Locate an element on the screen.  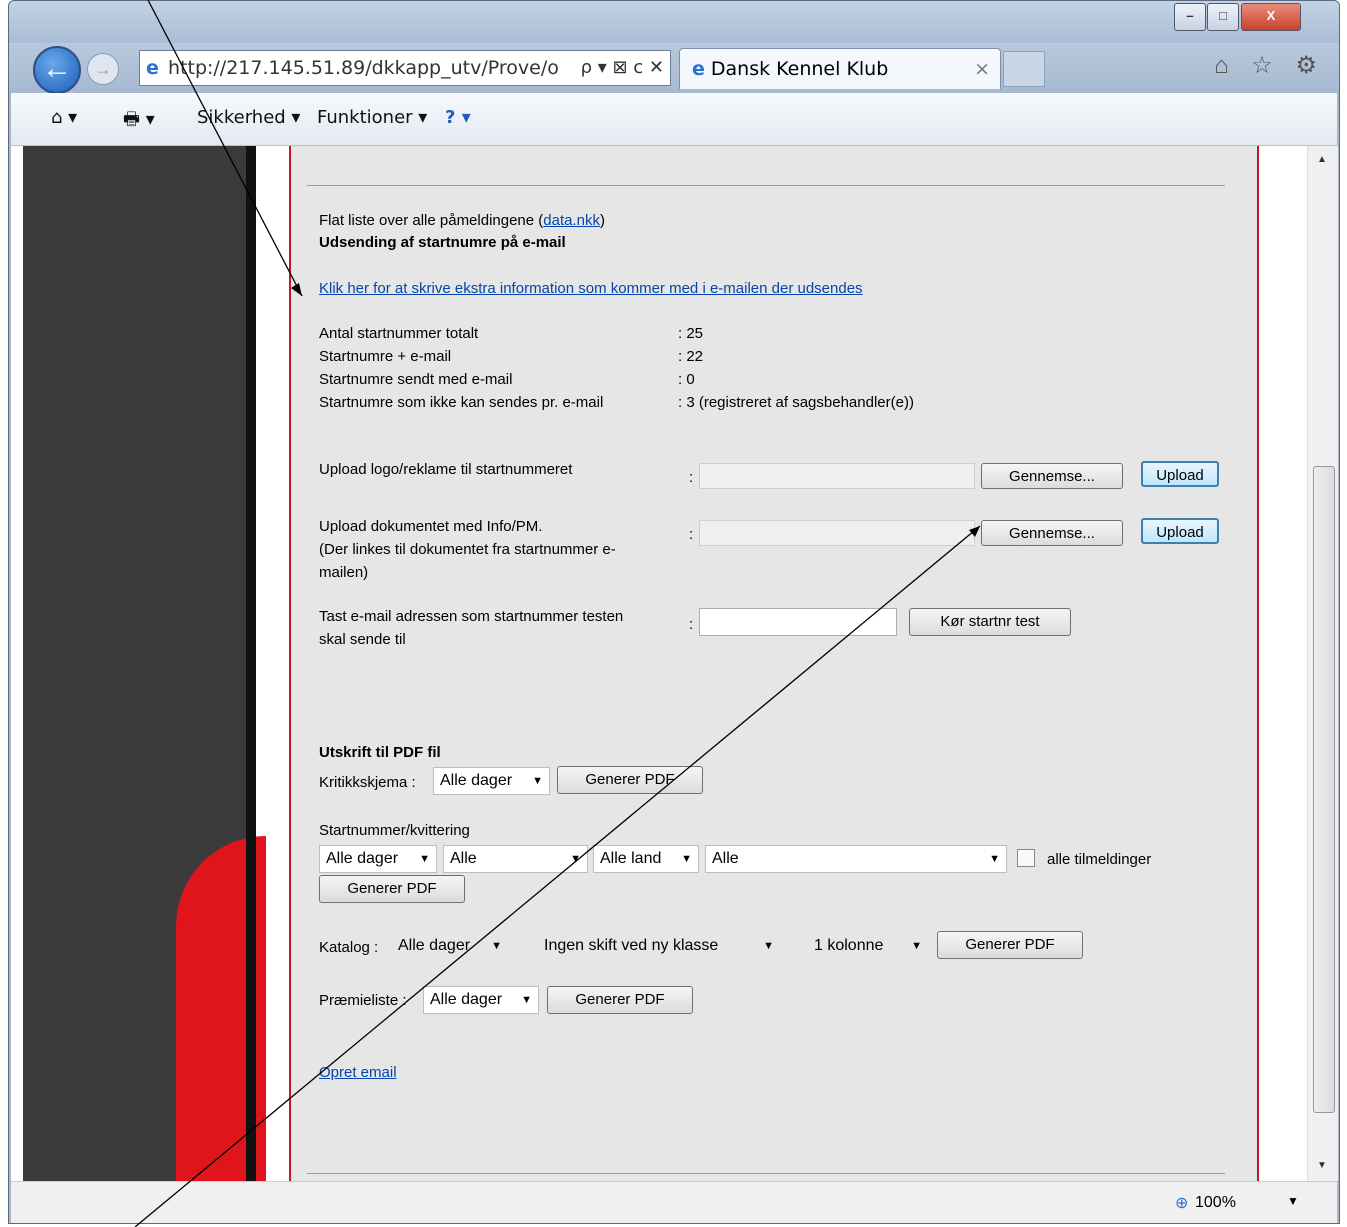
create-email-link: Opret email is located at coordinates (358, 1072).